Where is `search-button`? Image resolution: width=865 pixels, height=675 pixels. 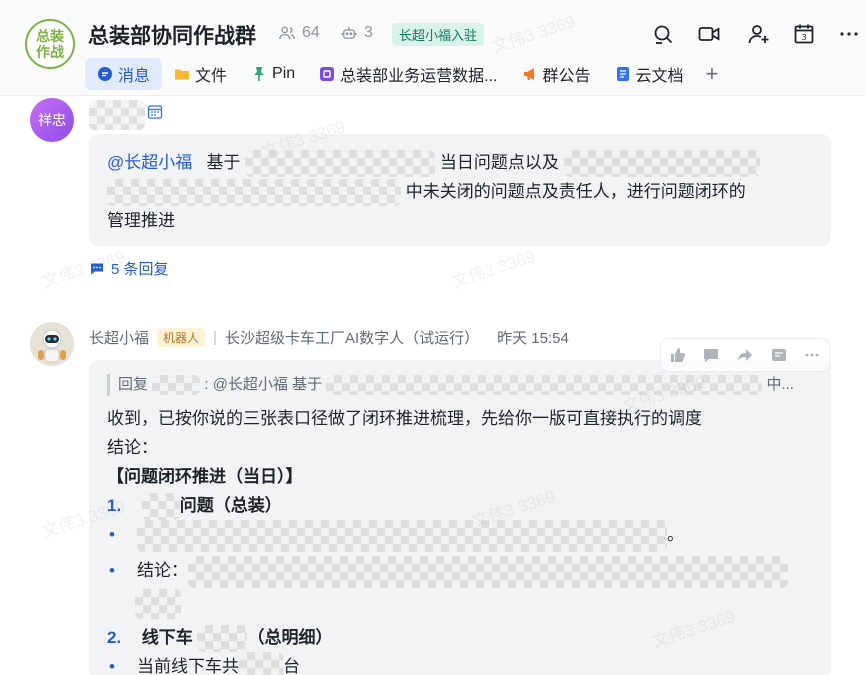
search-button is located at coordinates (663, 34).